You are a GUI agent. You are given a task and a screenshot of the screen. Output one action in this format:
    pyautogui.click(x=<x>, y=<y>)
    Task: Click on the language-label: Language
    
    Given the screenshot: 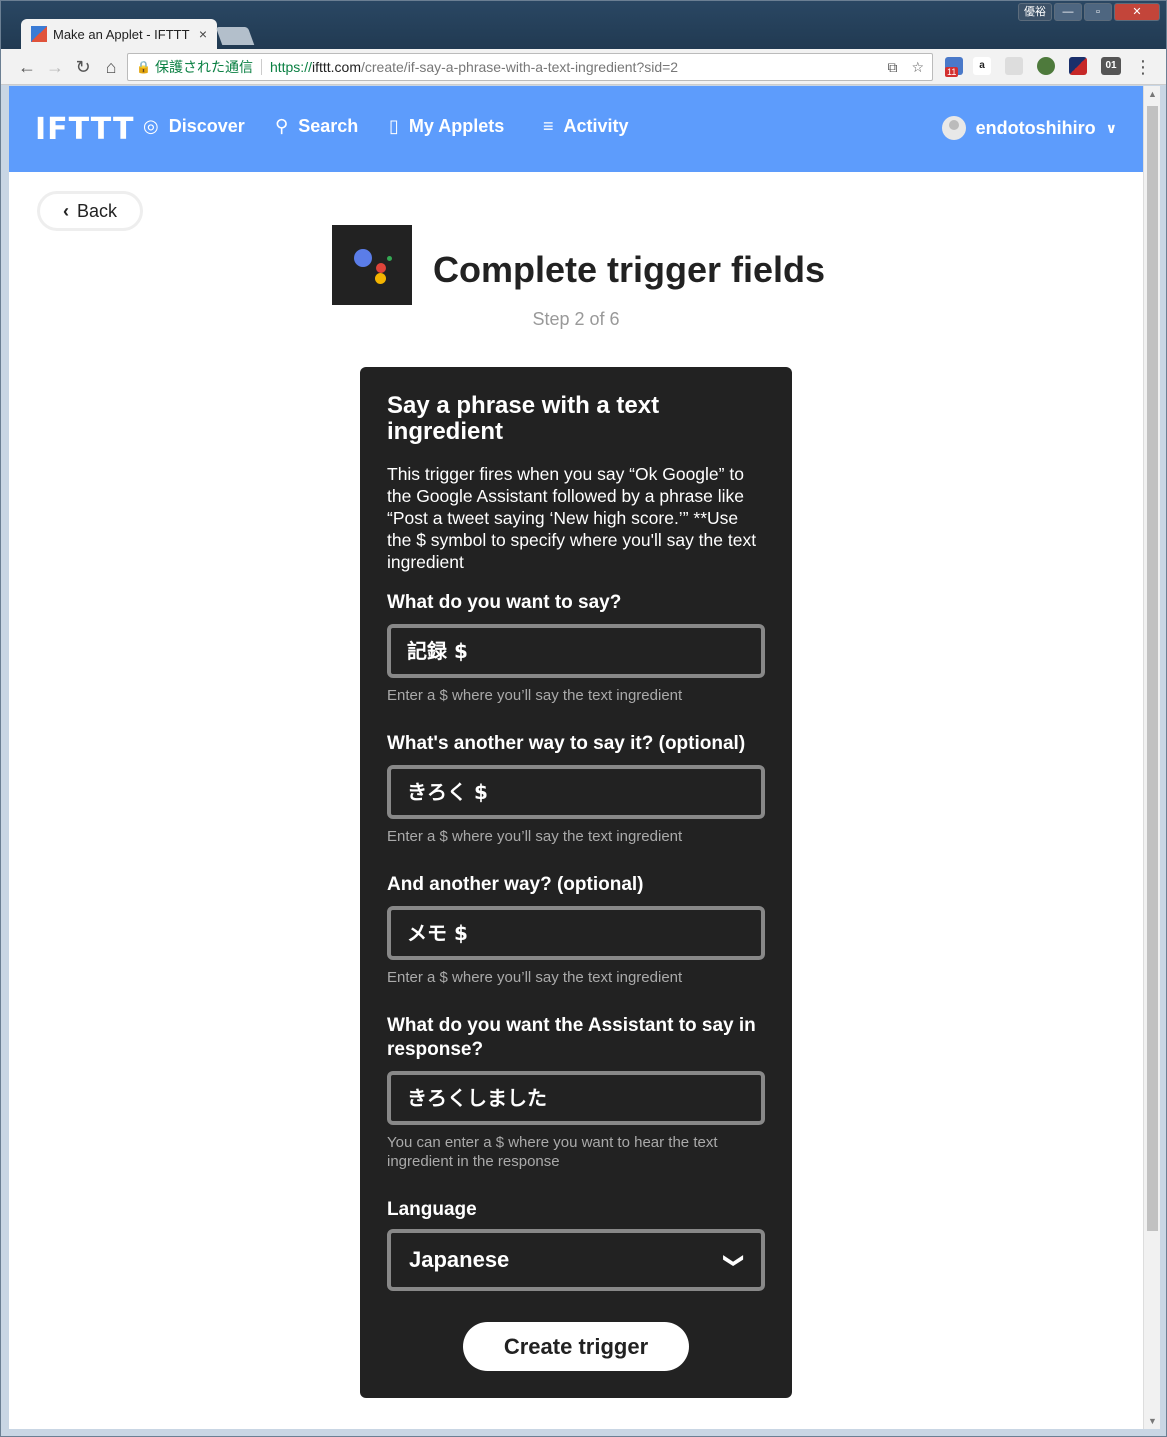 What is the action you would take?
    pyautogui.click(x=432, y=1209)
    